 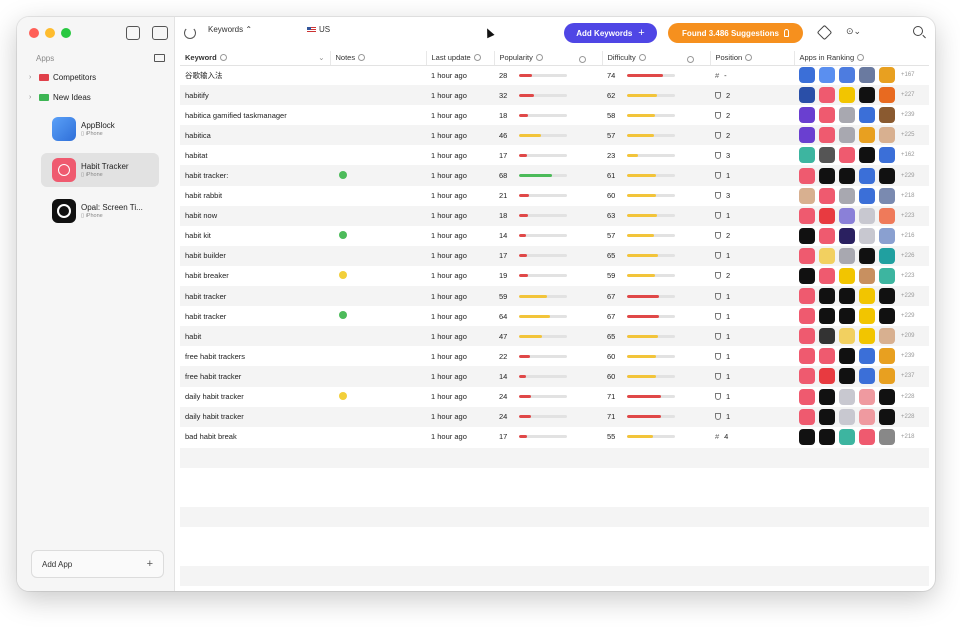 I want to click on table-row: free habit tracker 1 hour ago 14 60 1 +237, so click(x=554, y=376).